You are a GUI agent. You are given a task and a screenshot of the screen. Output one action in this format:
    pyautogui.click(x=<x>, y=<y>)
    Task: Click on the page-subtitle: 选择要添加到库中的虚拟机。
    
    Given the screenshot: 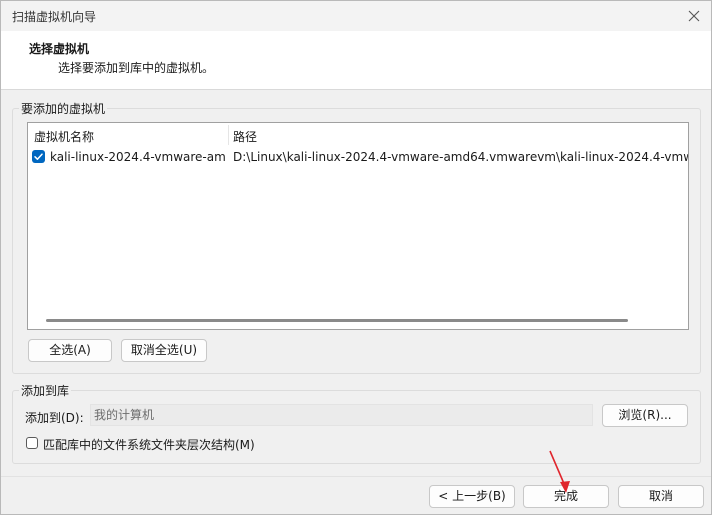 What is the action you would take?
    pyautogui.click(x=136, y=68)
    